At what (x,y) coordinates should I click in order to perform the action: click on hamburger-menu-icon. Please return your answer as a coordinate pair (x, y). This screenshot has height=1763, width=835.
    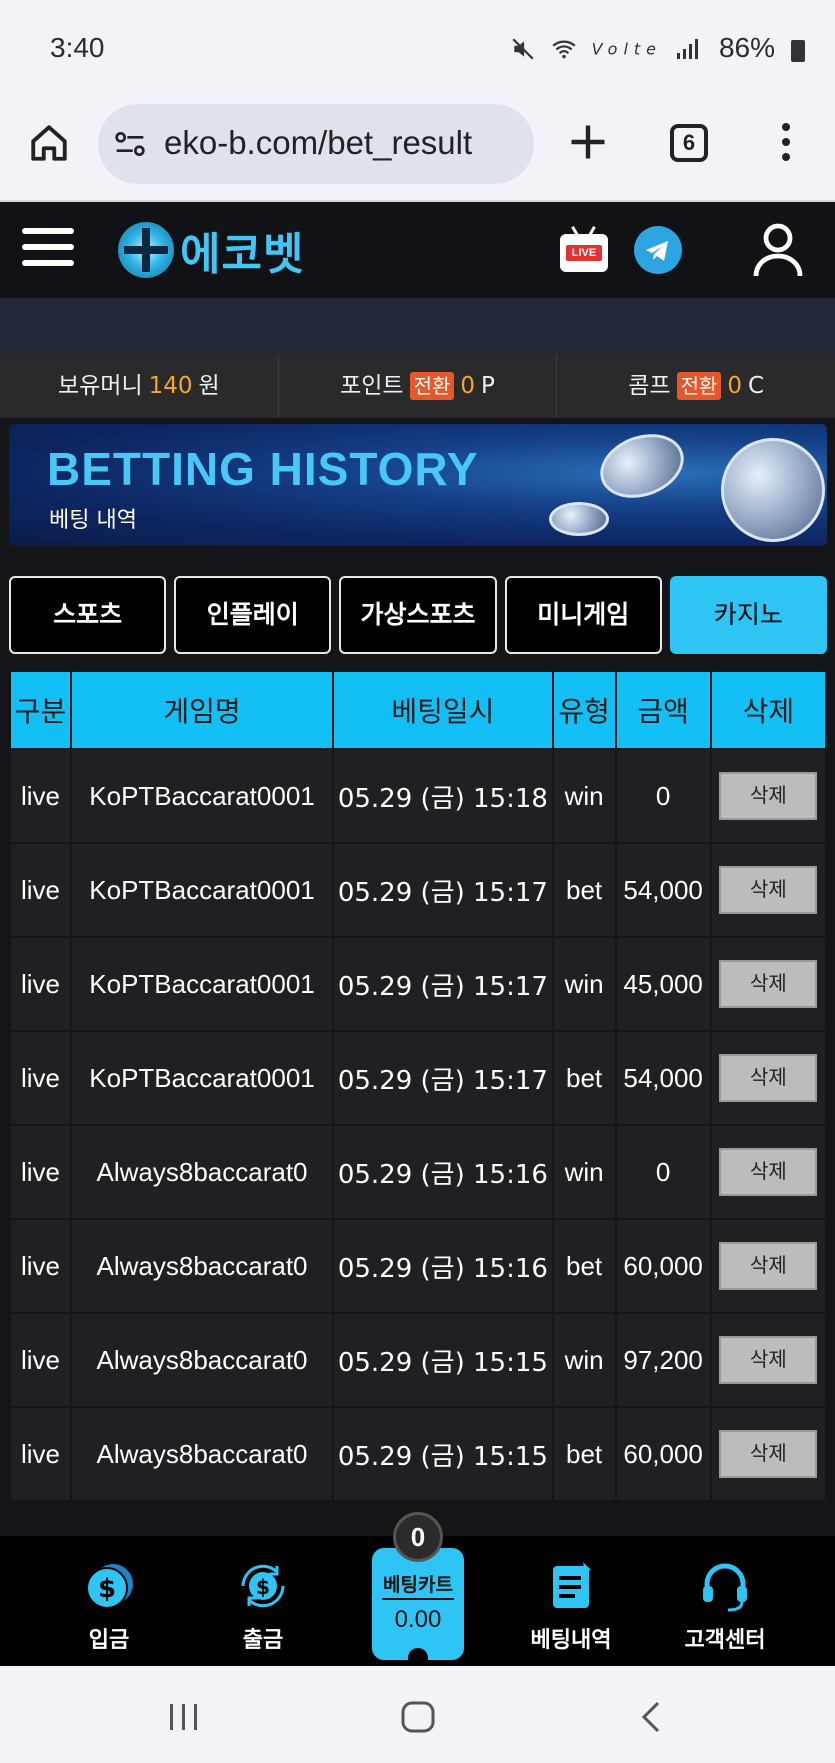
    Looking at the image, I should click on (48, 248).